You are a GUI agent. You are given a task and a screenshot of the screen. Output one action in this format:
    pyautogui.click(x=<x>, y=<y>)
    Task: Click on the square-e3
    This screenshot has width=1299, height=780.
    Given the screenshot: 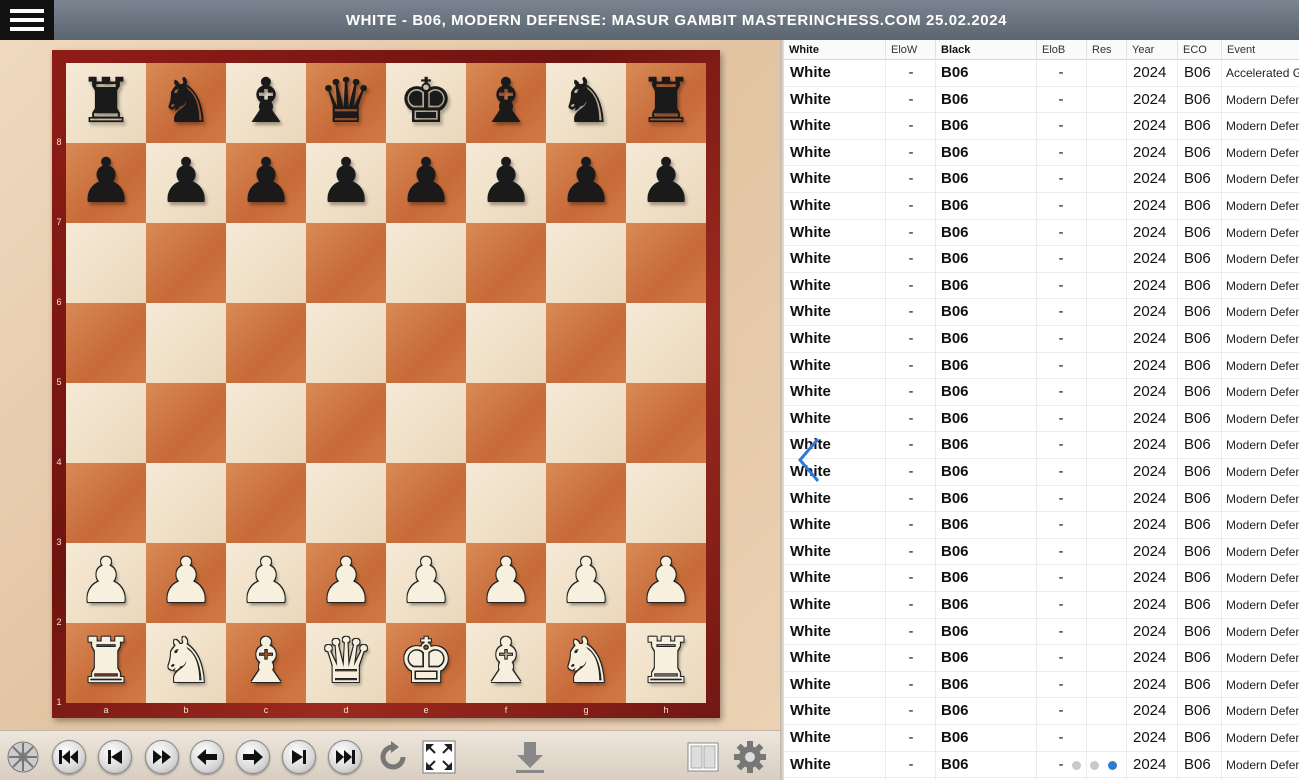 What is the action you would take?
    pyautogui.click(x=426, y=503)
    